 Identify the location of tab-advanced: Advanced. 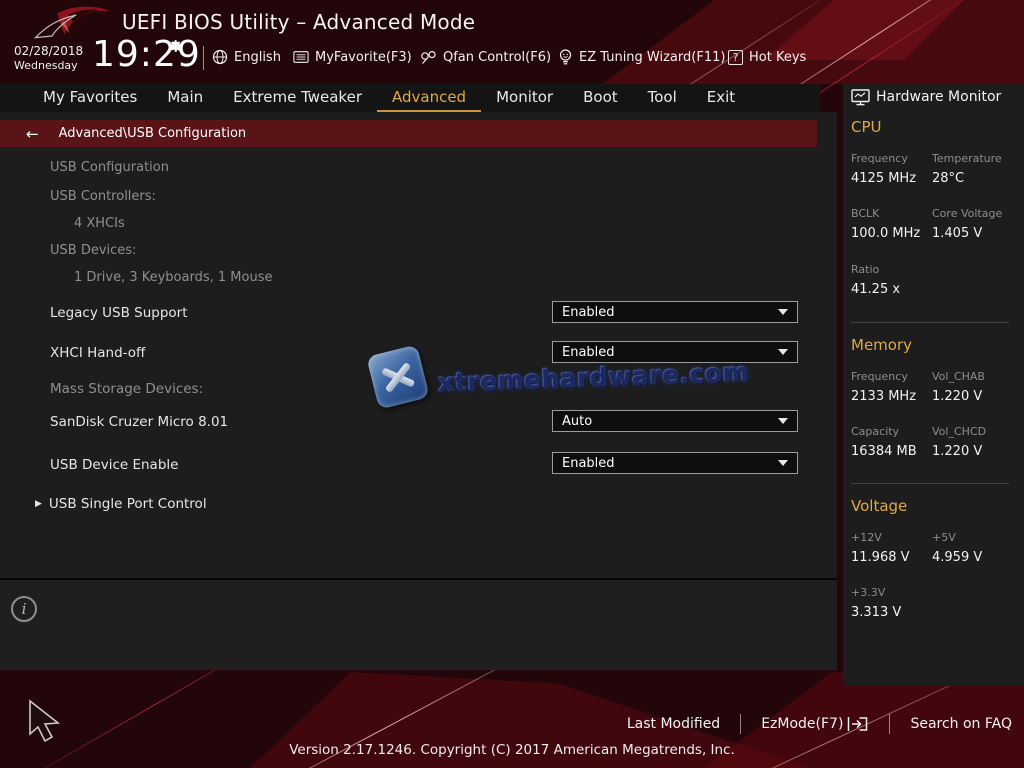
(429, 98).